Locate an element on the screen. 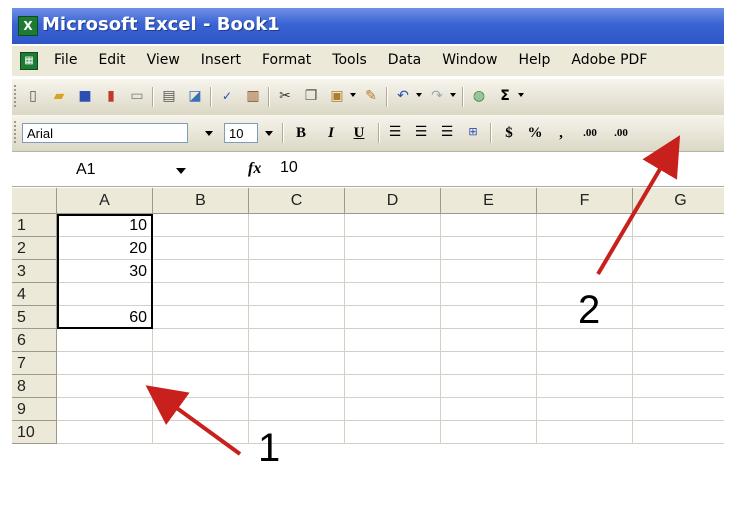 This screenshot has width=732, height=517. arrow-1-icon is located at coordinates (193, 420).